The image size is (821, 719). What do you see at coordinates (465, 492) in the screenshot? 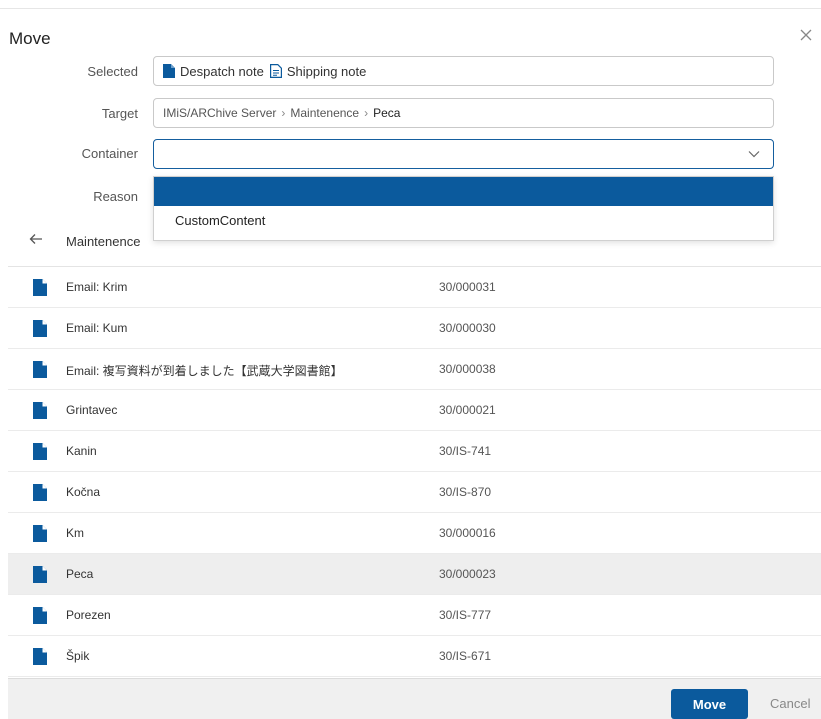
I see `list-item-id: 30/IS-870` at bounding box center [465, 492].